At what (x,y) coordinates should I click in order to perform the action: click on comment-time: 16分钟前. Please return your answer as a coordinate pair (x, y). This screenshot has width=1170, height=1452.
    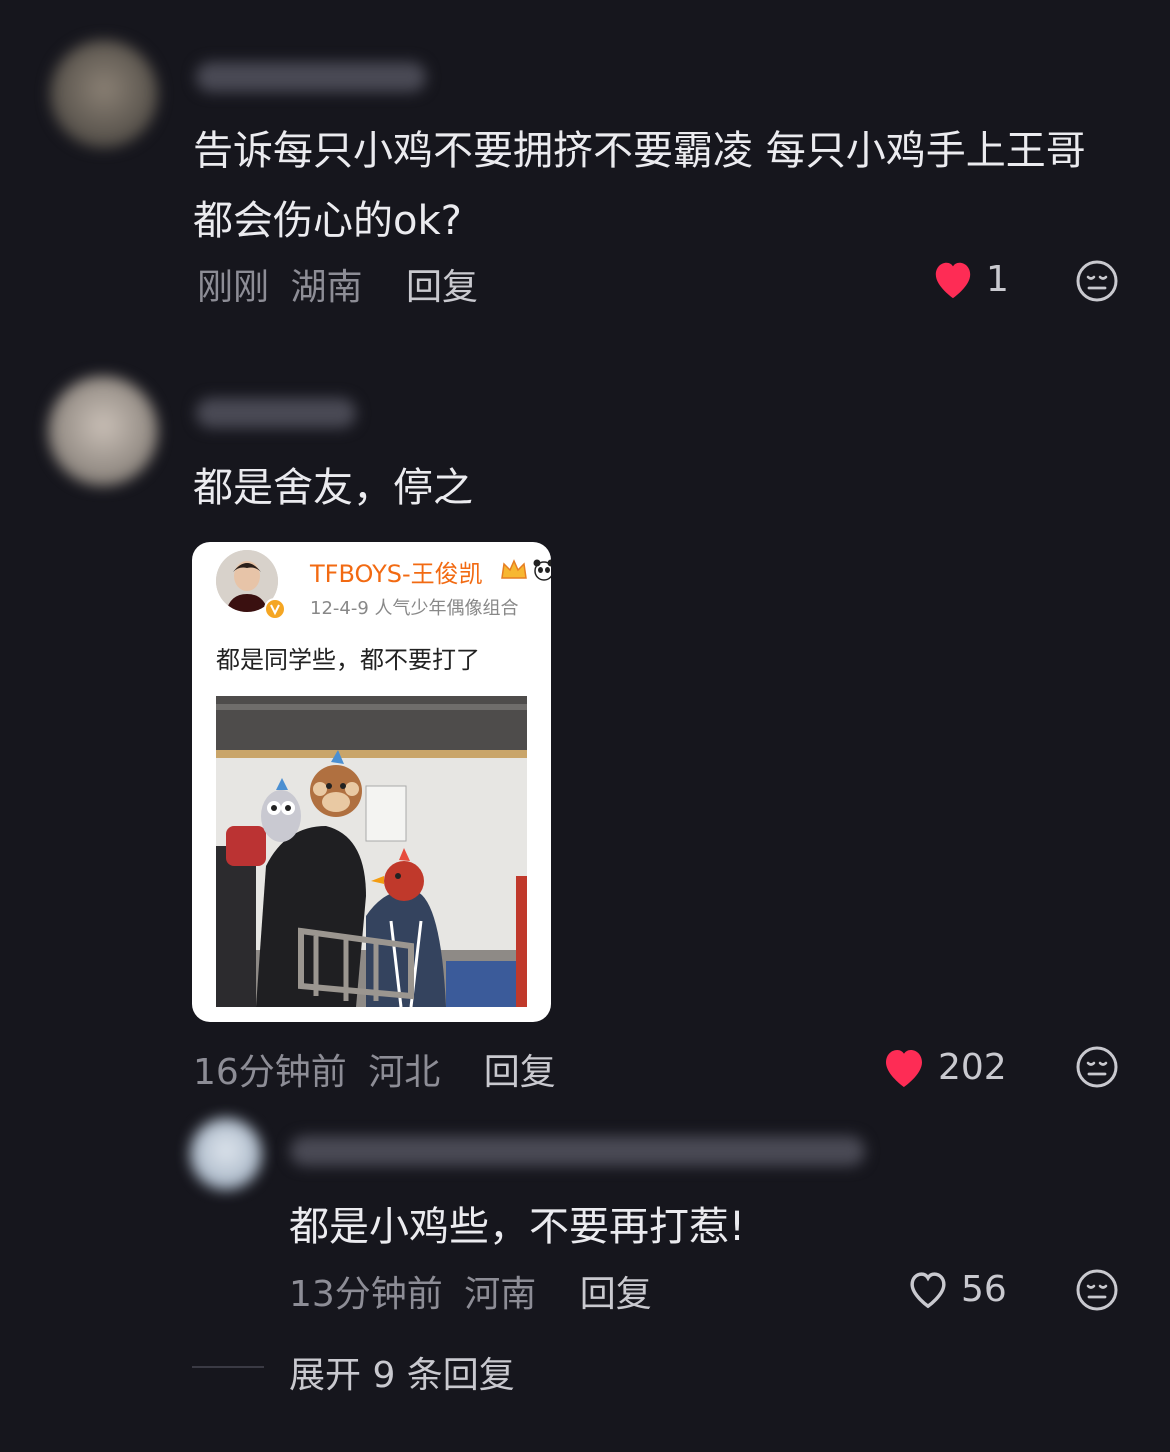
    Looking at the image, I should click on (270, 1072).